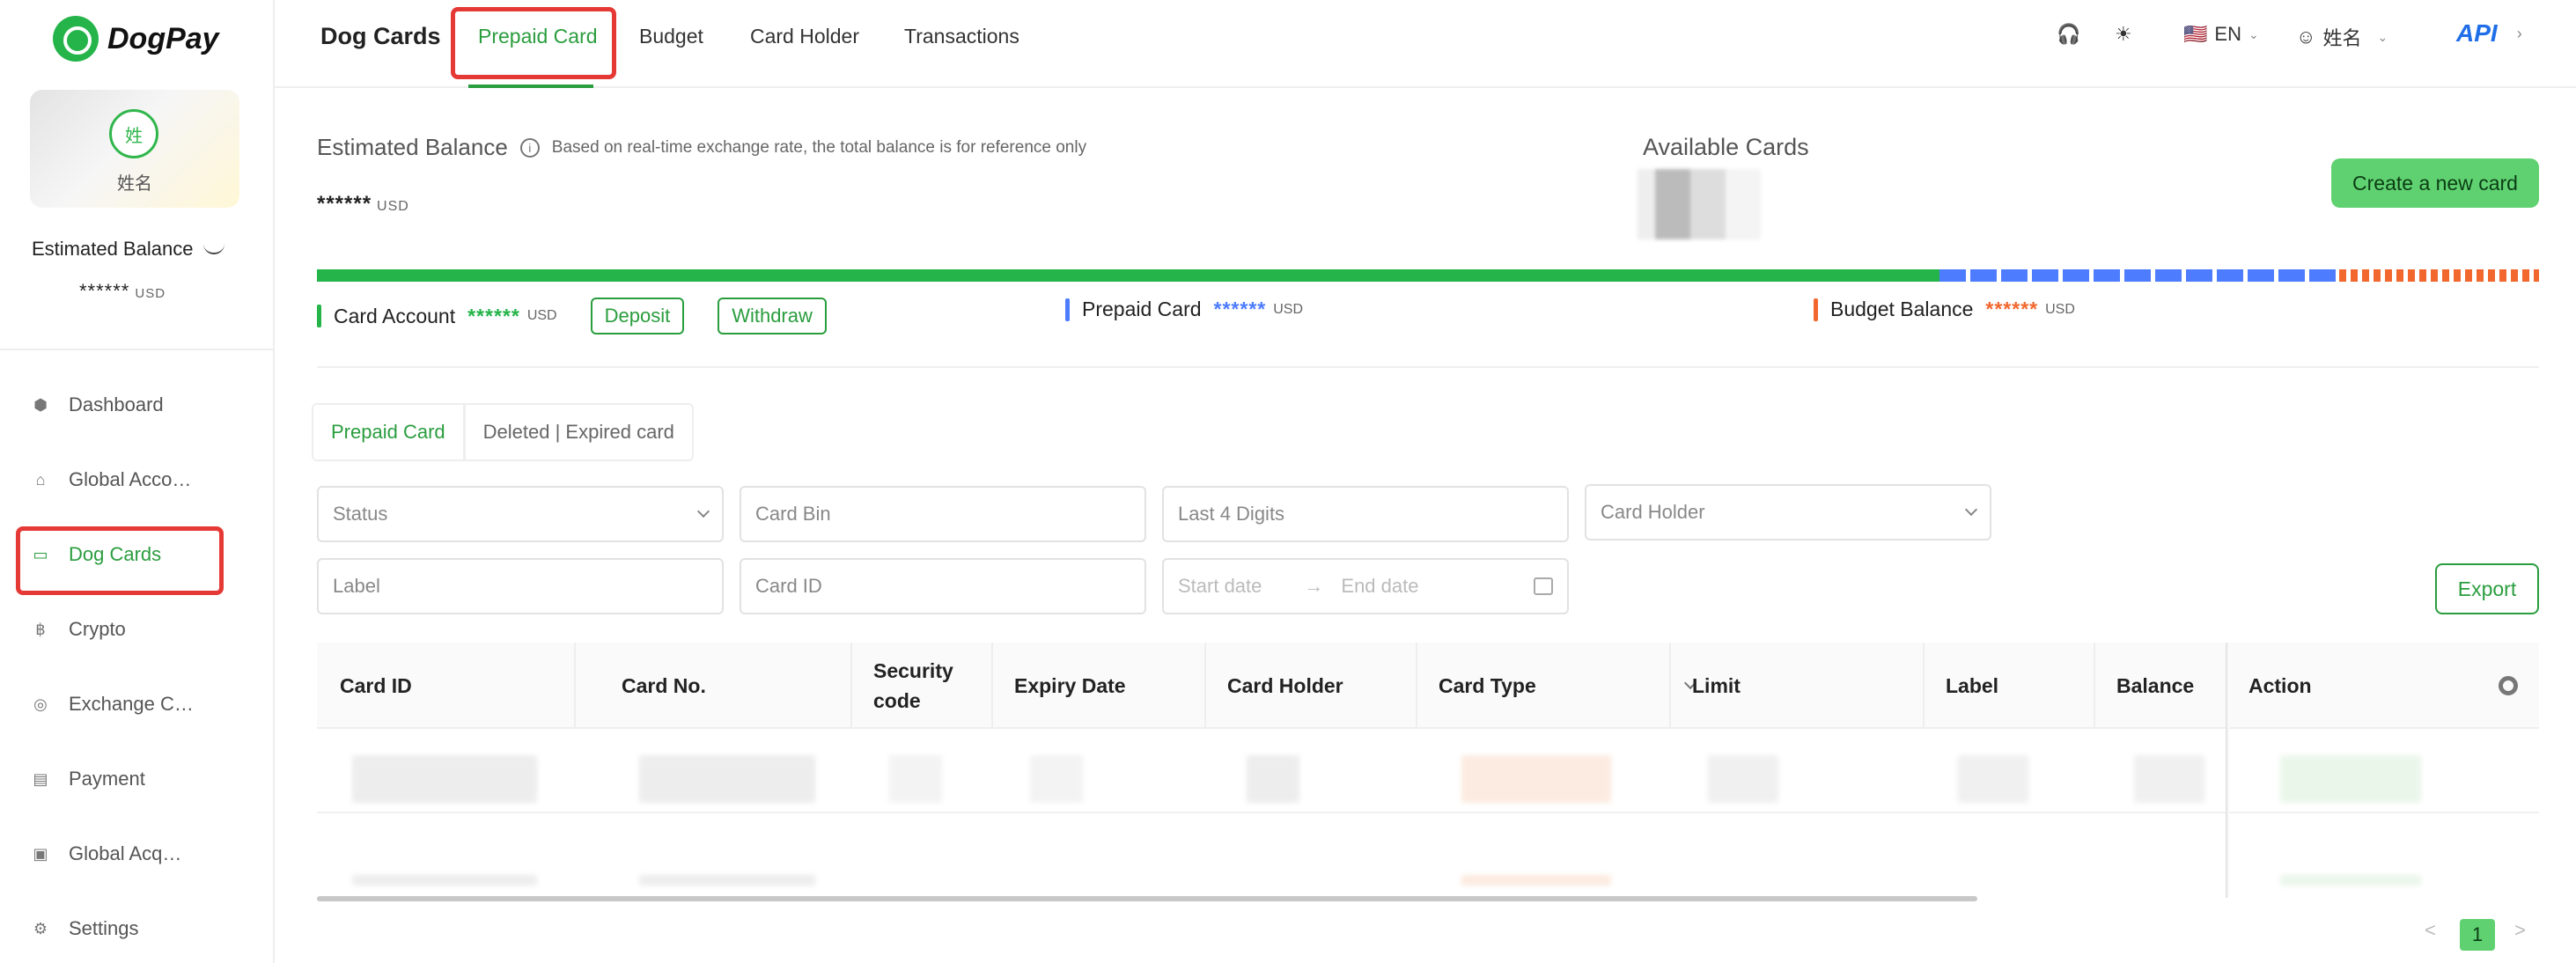 This screenshot has width=2576, height=963. Describe the element at coordinates (1971, 510) in the screenshot. I see `chevron-down-icon` at that location.